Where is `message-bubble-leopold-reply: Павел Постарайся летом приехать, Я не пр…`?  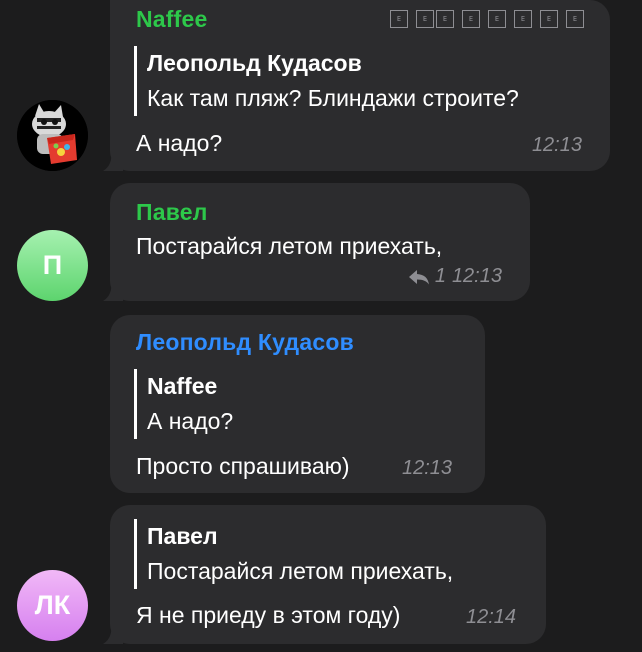 message-bubble-leopold-reply: Павел Постарайся летом приехать, Я не пр… is located at coordinates (324, 574).